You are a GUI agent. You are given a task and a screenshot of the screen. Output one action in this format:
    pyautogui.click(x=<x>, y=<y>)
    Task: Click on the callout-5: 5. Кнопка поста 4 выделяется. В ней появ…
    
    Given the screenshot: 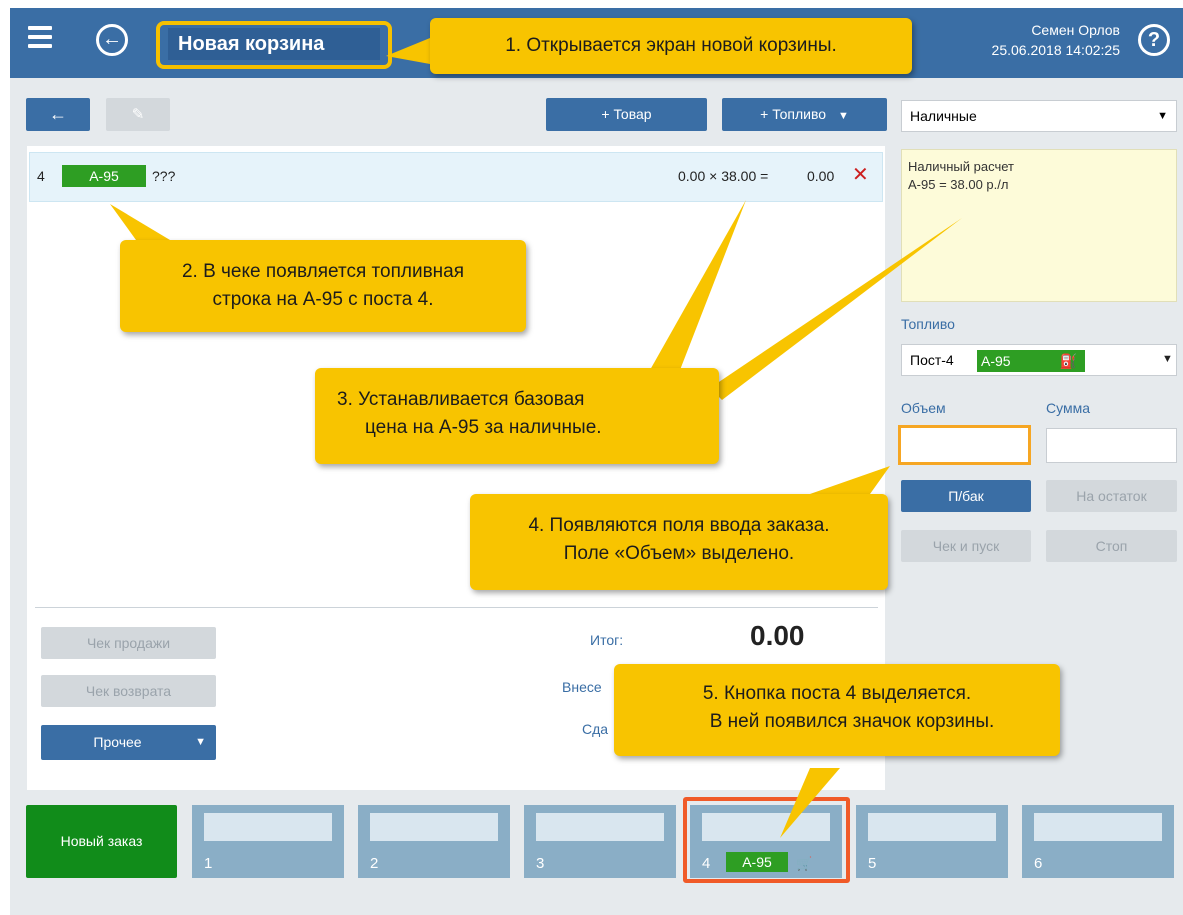 What is the action you would take?
    pyautogui.click(x=837, y=710)
    